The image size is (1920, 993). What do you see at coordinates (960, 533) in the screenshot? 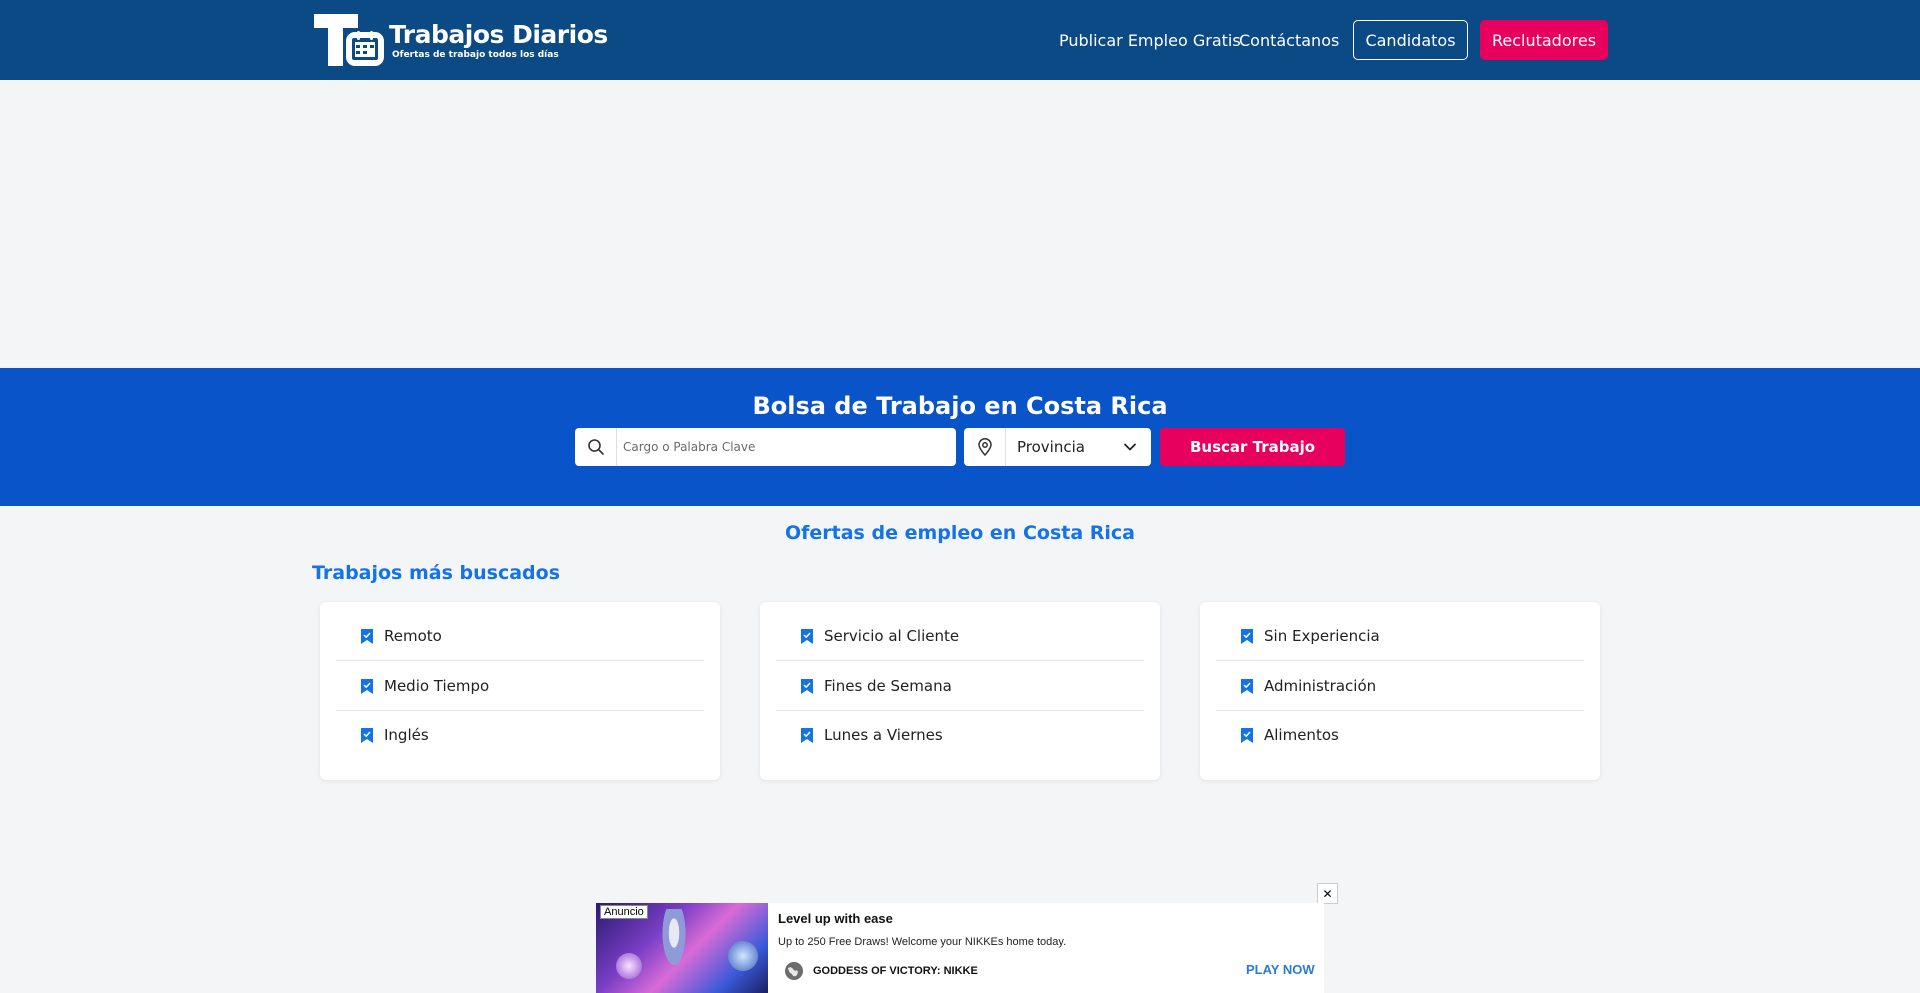
I see `section-title: Ofertas de empleo en Costa Rica` at bounding box center [960, 533].